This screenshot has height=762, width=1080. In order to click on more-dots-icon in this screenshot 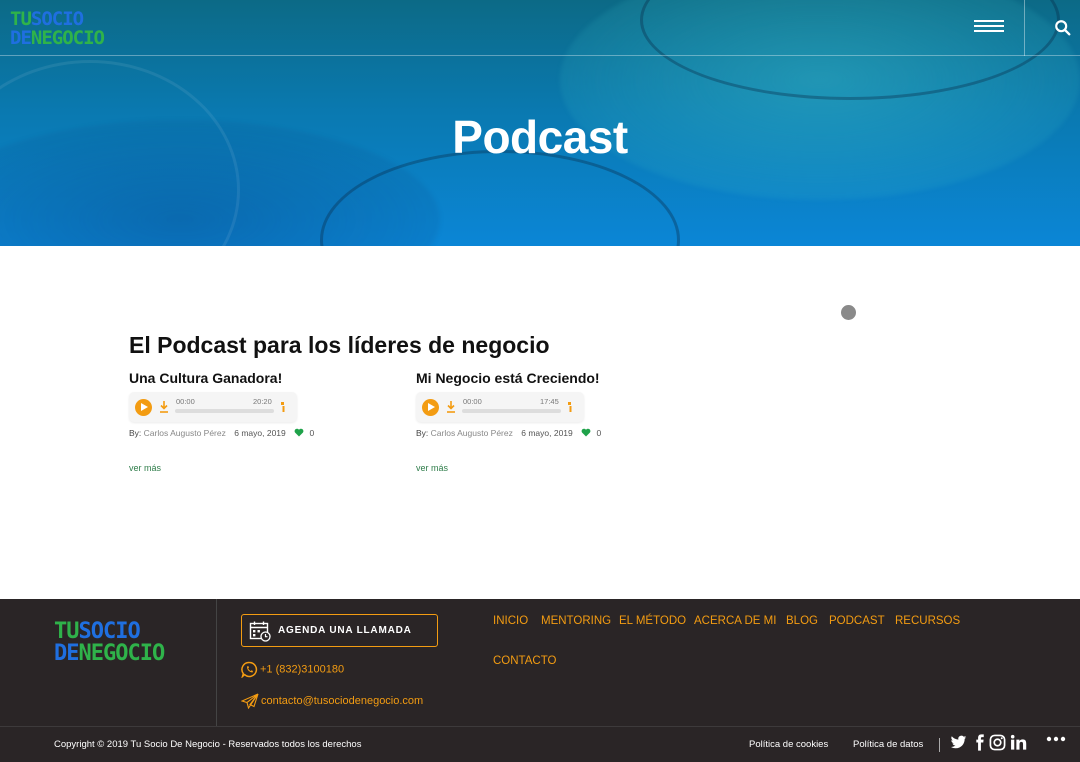, I will do `click(1056, 739)`.